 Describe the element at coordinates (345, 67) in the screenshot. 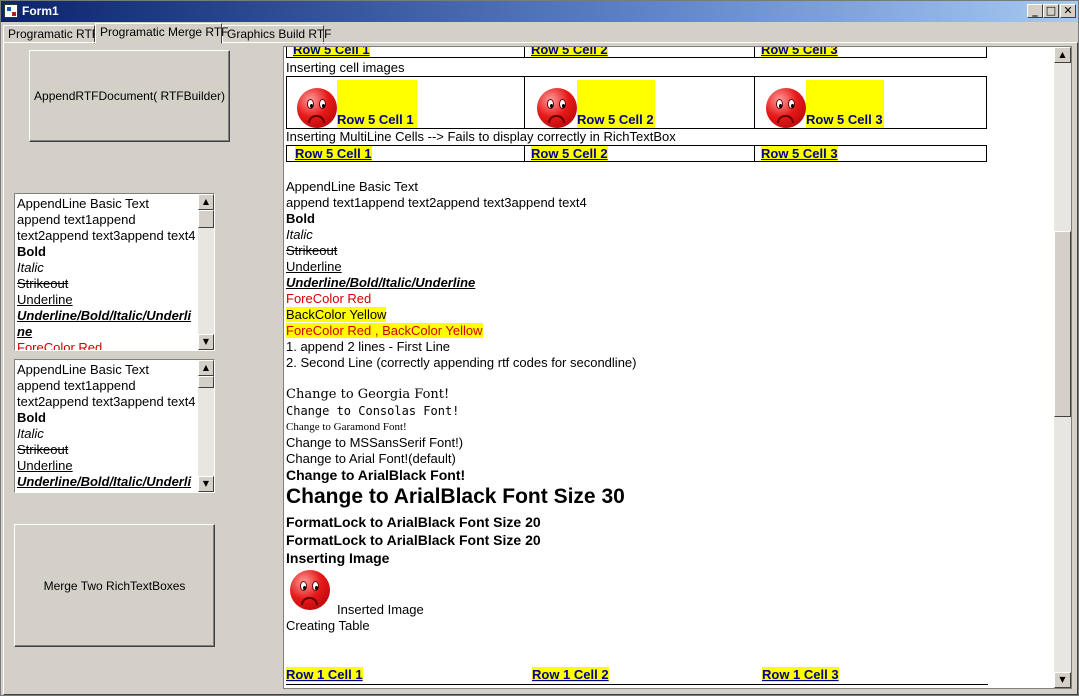

I see `inserting-cell-images-text: Inserting cell images` at that location.